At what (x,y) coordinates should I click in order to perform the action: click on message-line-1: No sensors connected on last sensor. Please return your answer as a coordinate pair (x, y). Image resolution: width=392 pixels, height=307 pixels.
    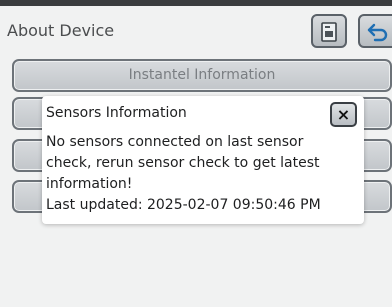
    Looking at the image, I should click on (175, 142).